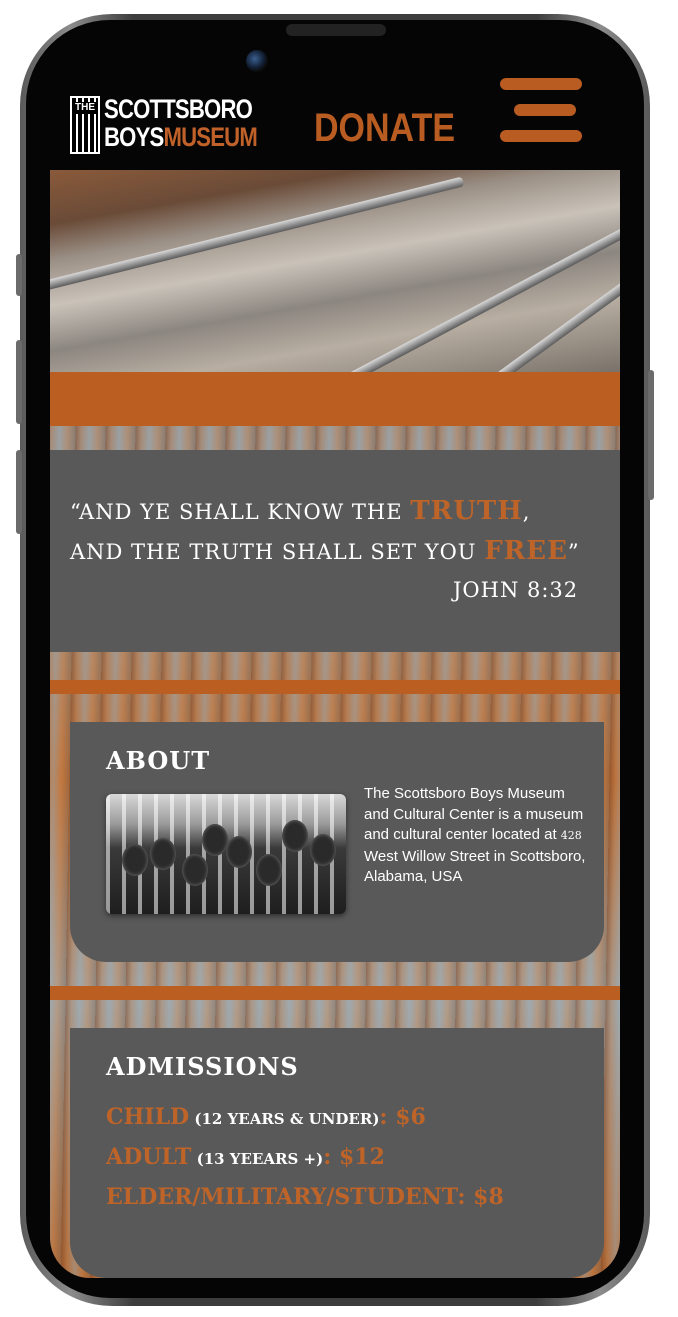 The image size is (678, 1317). Describe the element at coordinates (245, 1157) in the screenshot. I see `admission-adult: ADULT (13 YEEARS +): $12` at that location.